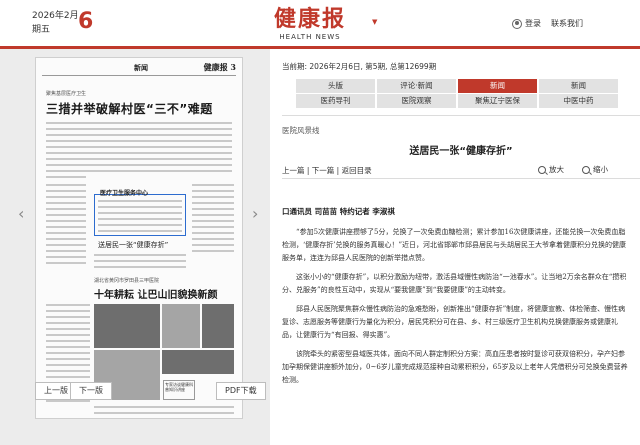 Image resolution: width=640 pixels, height=445 pixels. Describe the element at coordinates (21, 213) in the screenshot. I see `prev-page-arrow-icon: ‹` at that location.